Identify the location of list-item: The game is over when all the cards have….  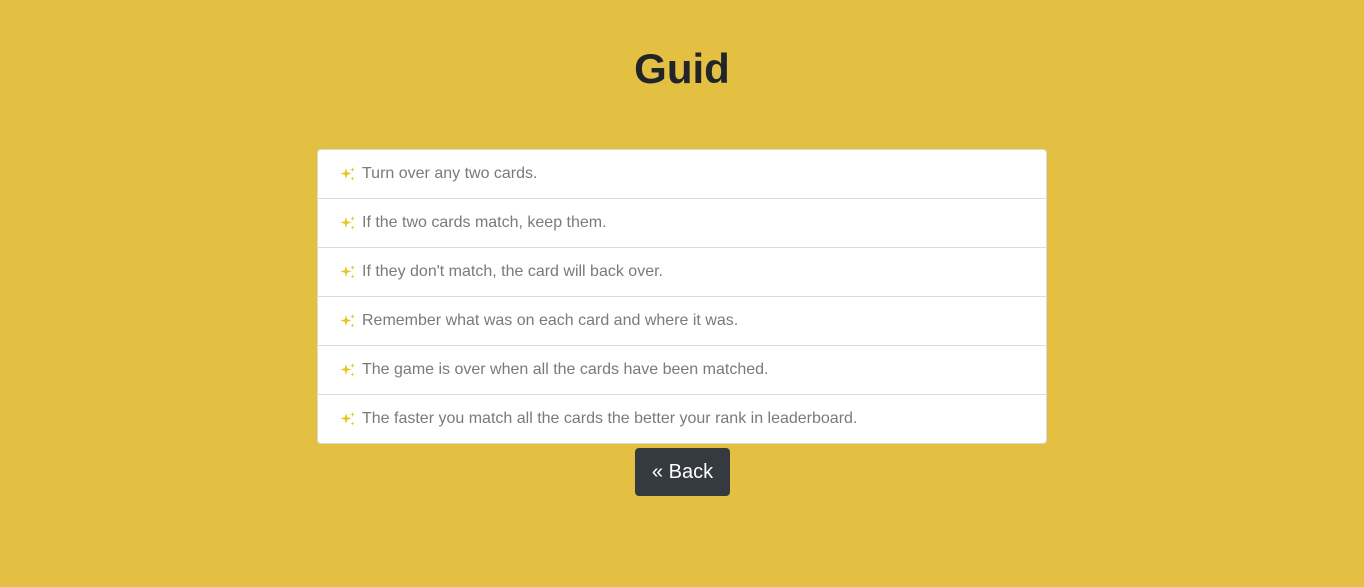
(682, 370).